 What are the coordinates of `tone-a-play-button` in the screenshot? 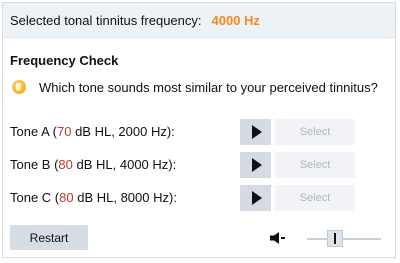 It's located at (255, 132).